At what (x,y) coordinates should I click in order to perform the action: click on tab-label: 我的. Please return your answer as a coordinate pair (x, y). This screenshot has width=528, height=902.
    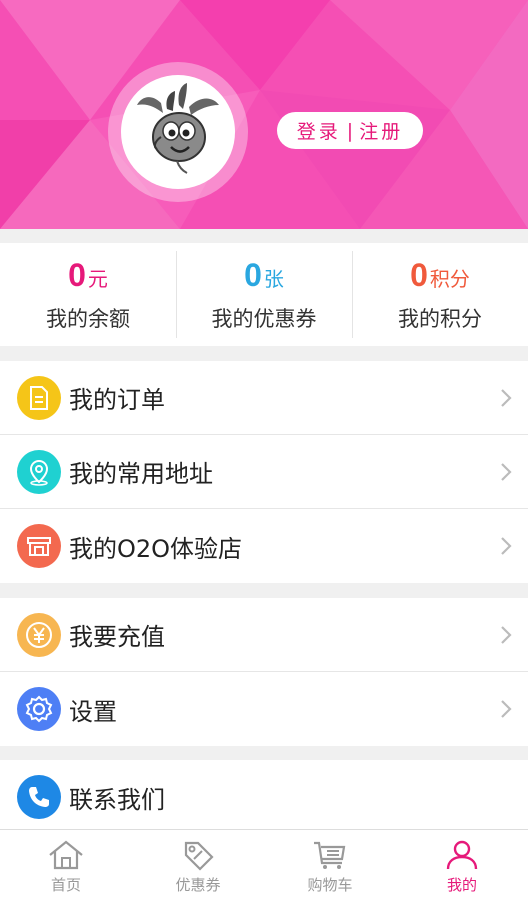
    Looking at the image, I should click on (461, 885).